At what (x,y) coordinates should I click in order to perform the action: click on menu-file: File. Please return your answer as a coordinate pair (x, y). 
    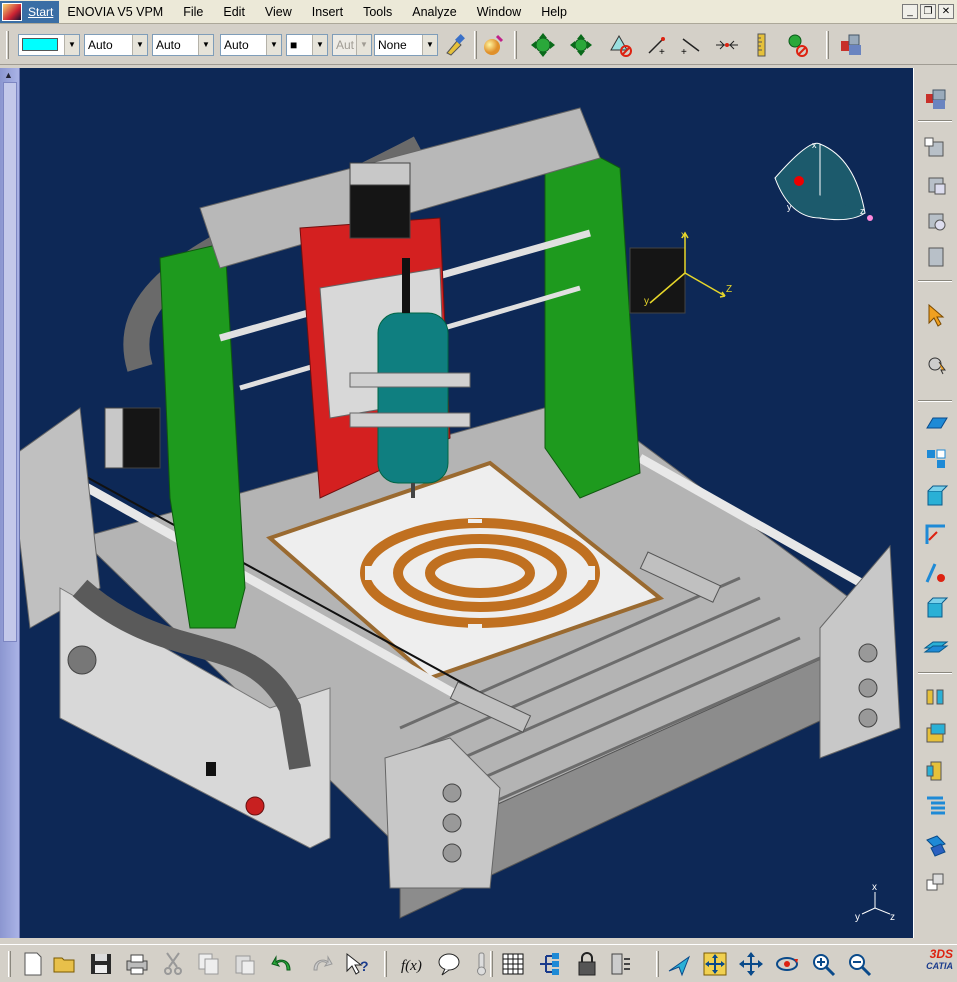
    Looking at the image, I should click on (193, 12).